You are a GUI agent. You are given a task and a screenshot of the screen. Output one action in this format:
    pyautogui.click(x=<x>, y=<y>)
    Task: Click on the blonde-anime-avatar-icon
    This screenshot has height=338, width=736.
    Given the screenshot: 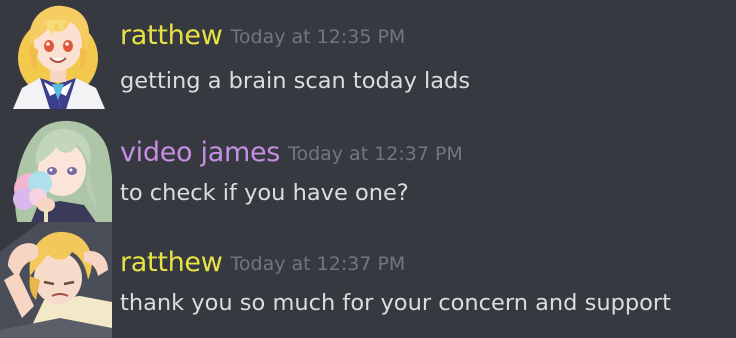 What is the action you would take?
    pyautogui.click(x=56, y=58)
    